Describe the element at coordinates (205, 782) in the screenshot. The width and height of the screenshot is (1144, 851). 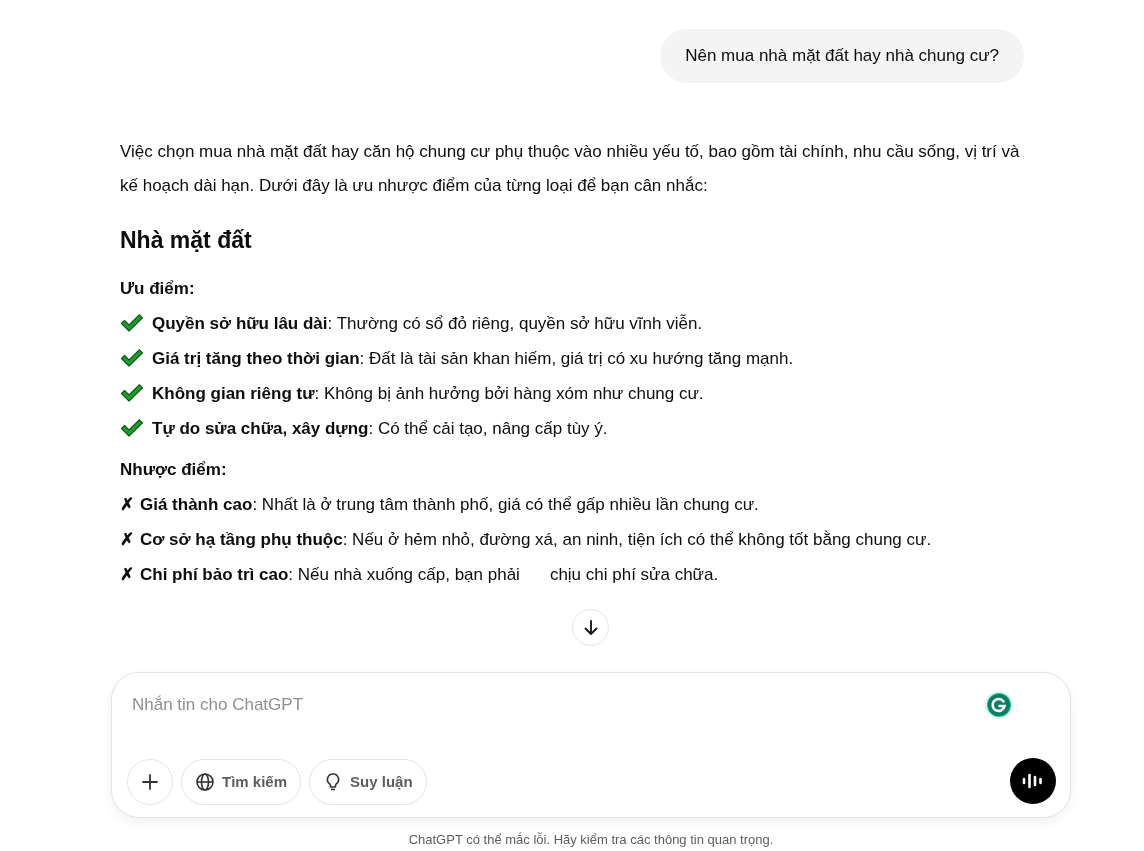
I see `globe-icon` at that location.